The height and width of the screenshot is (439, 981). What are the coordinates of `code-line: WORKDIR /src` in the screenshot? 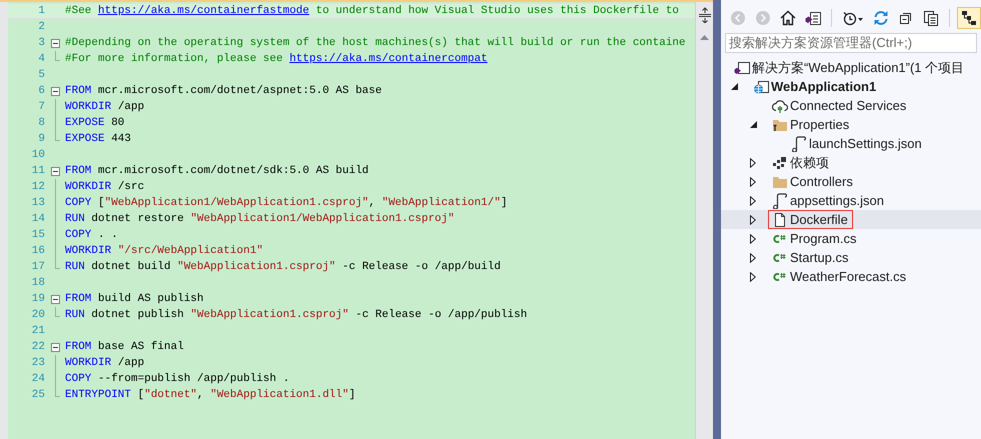 It's located at (104, 187).